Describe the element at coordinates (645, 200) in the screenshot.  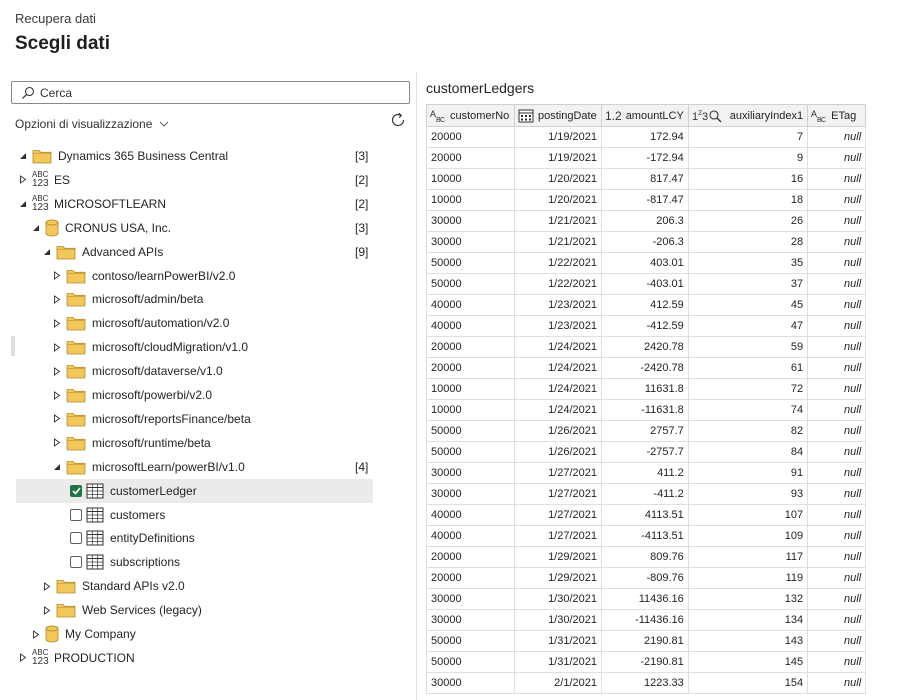
I see `table-cell: -817.47` at that location.